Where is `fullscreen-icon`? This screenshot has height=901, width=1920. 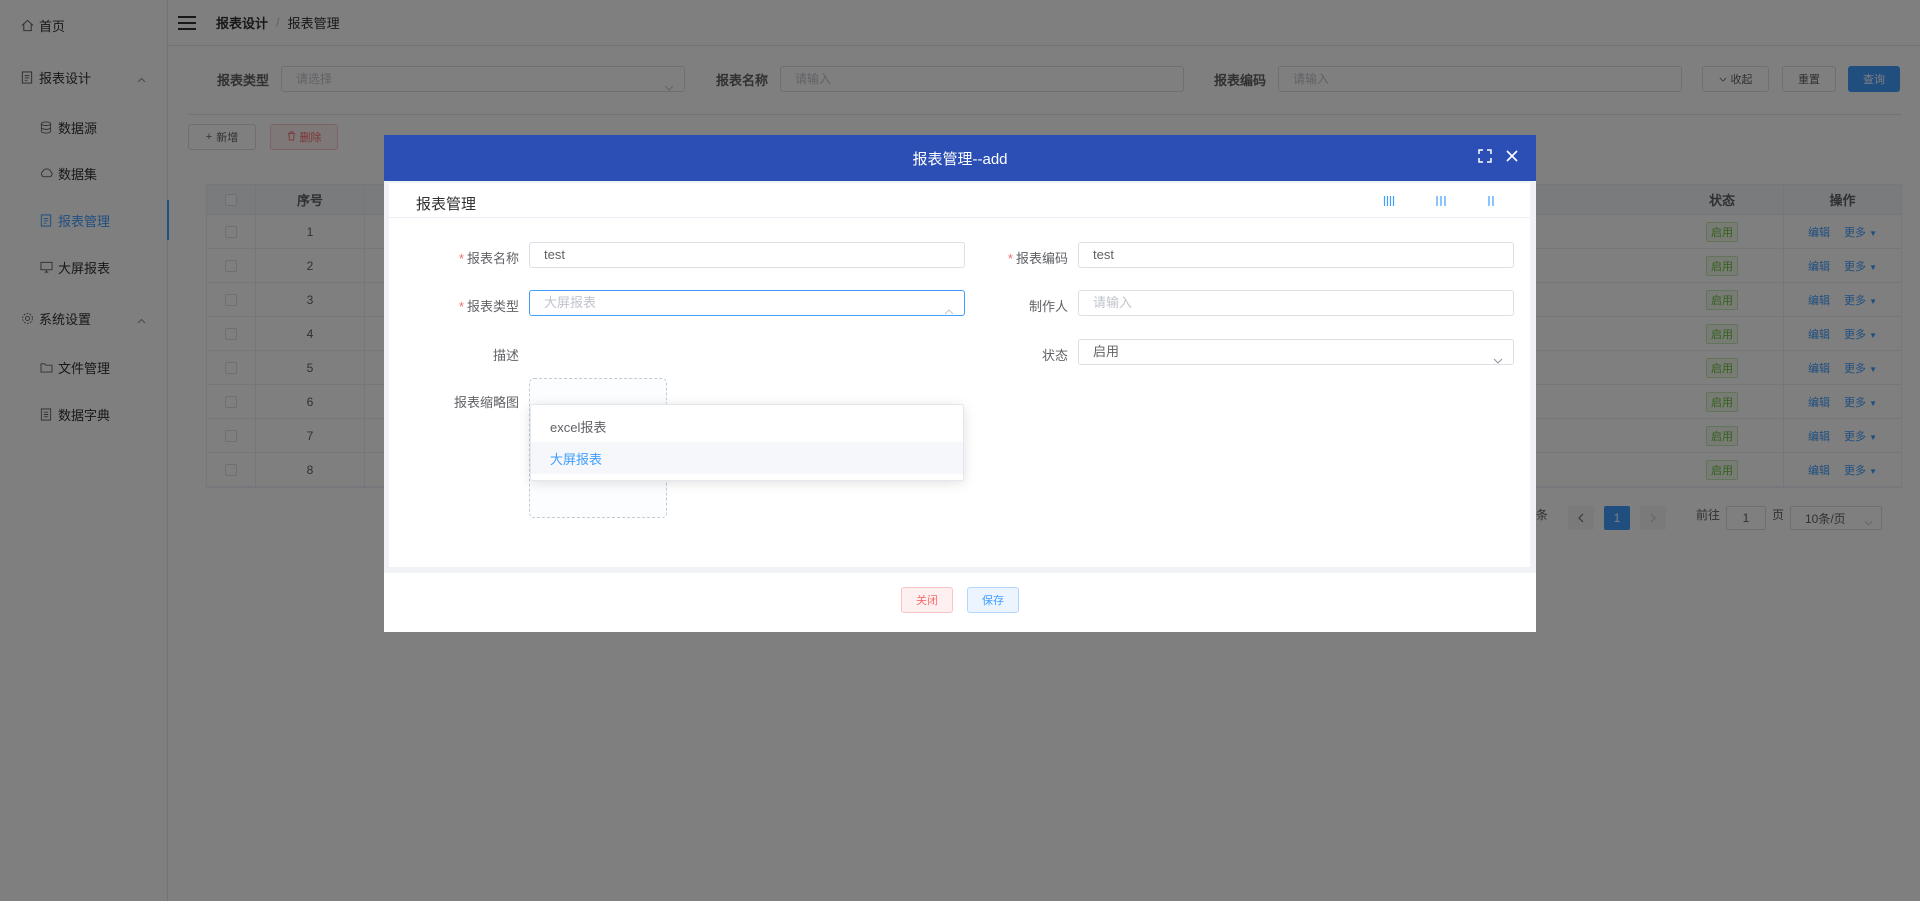
fullscreen-icon is located at coordinates (1485, 158).